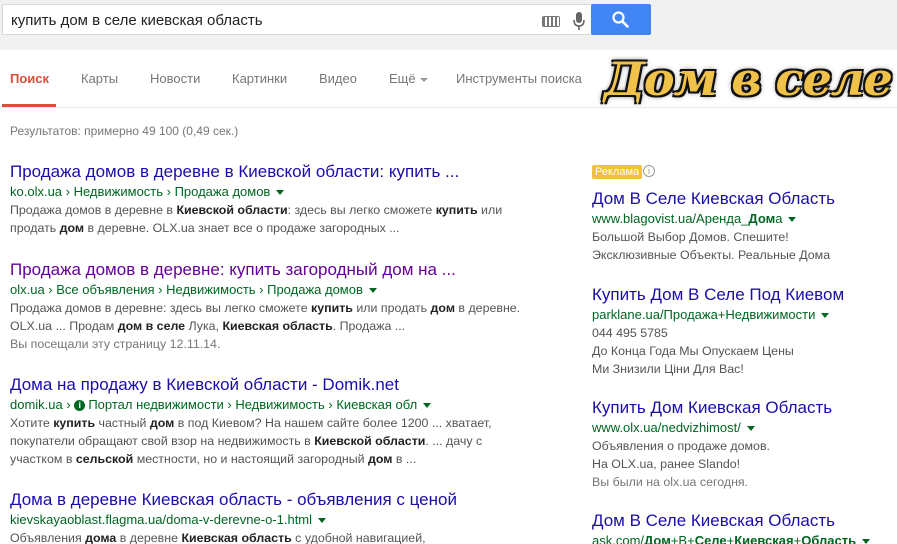  Describe the element at coordinates (742, 427) in the screenshot. I see `ad-url: www.olx.ua/nedvizhimost/` at that location.